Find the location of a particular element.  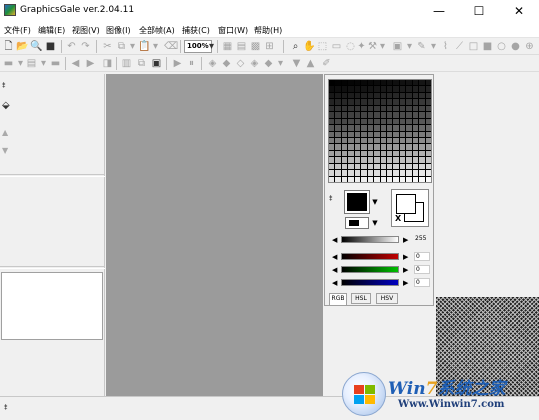

minimize-button: — is located at coordinates (439, 11).